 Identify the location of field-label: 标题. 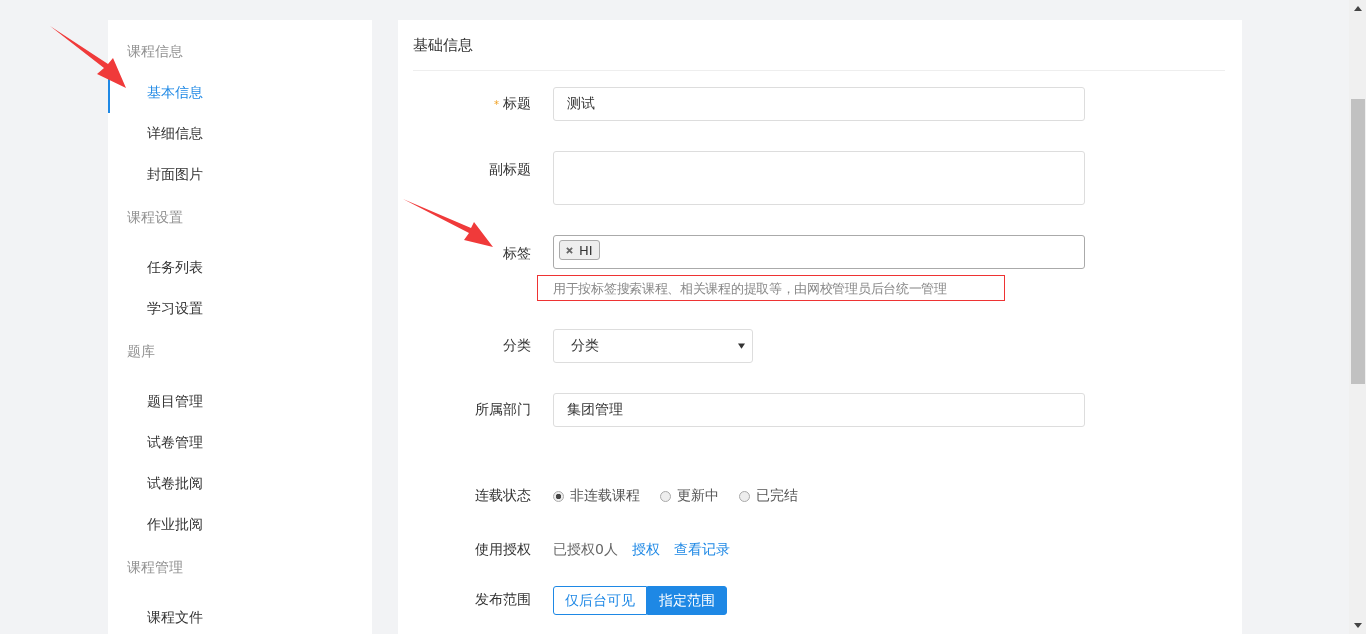
(517, 103).